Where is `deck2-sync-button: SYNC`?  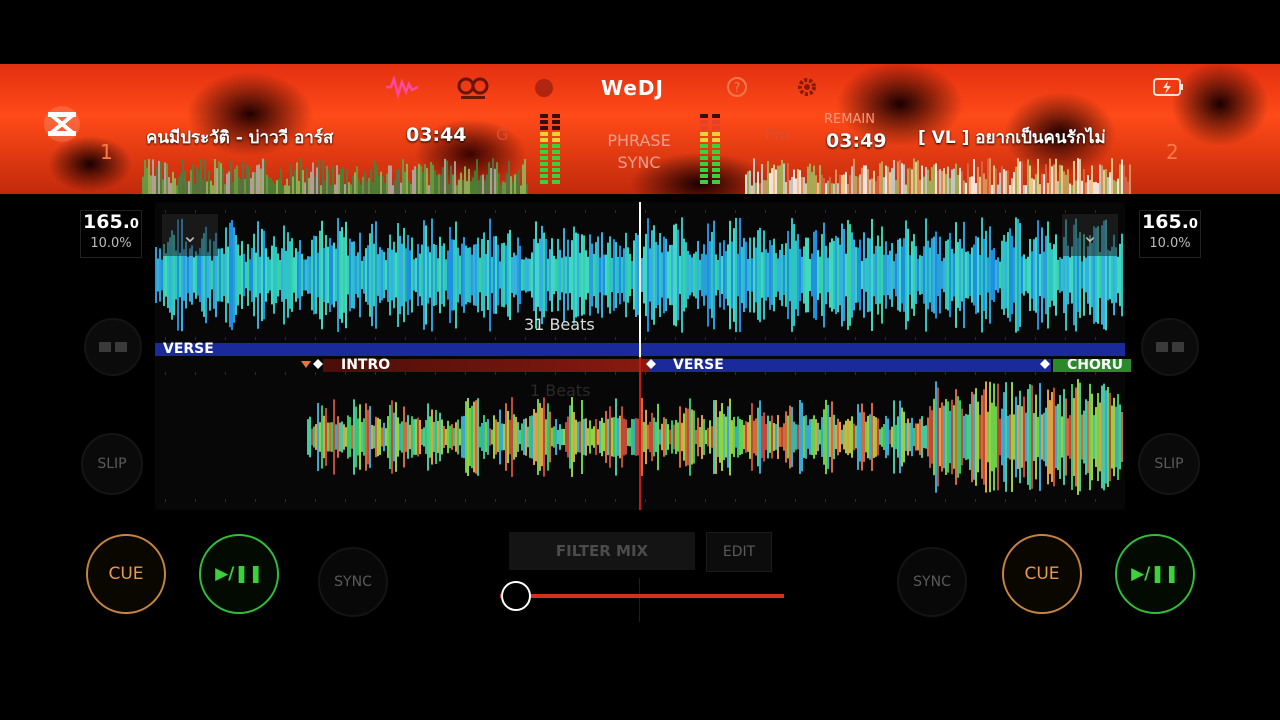
deck2-sync-button: SYNC is located at coordinates (932, 582).